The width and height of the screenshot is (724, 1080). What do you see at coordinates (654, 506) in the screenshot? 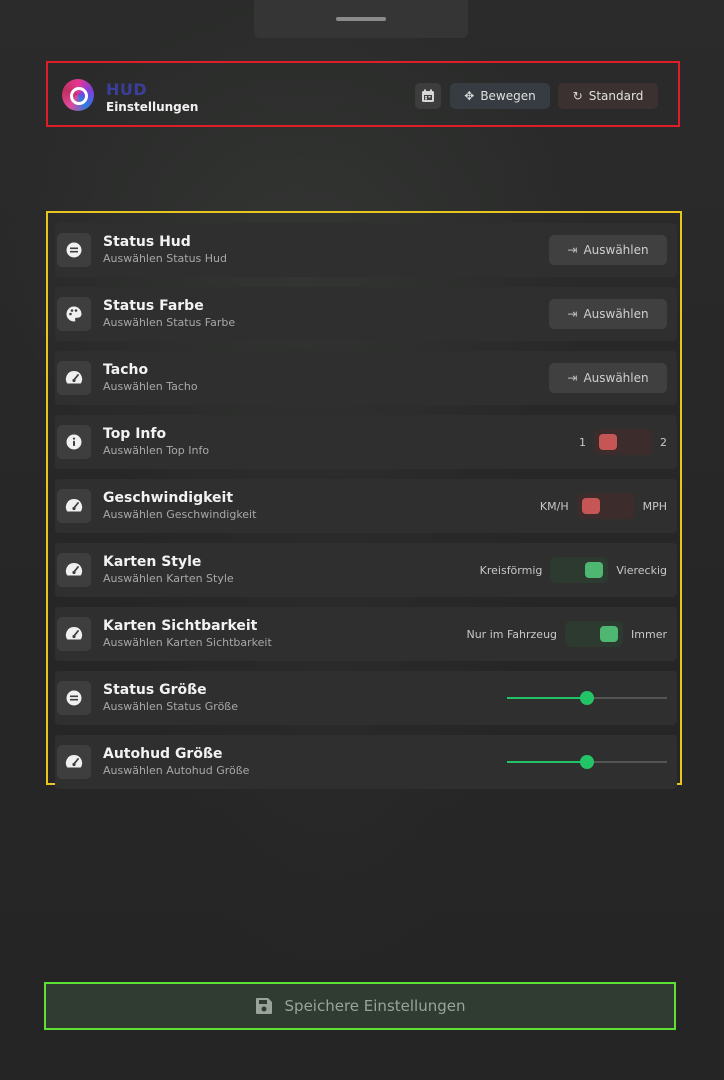
I see `toggle-right-label: MPH` at bounding box center [654, 506].